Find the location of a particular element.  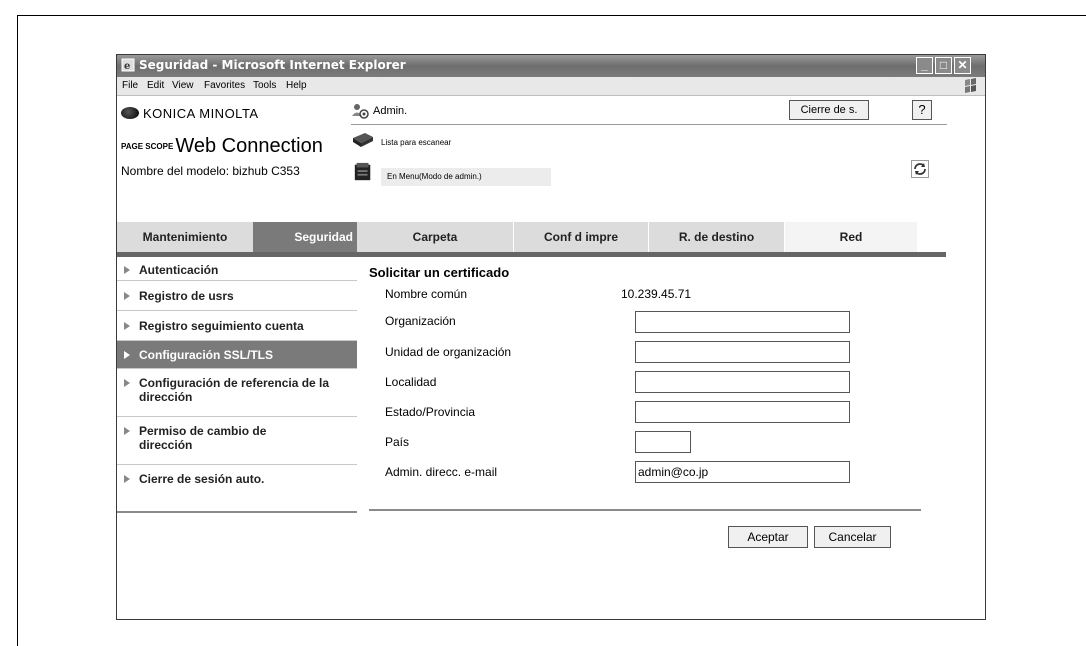

country-field is located at coordinates (663, 442).